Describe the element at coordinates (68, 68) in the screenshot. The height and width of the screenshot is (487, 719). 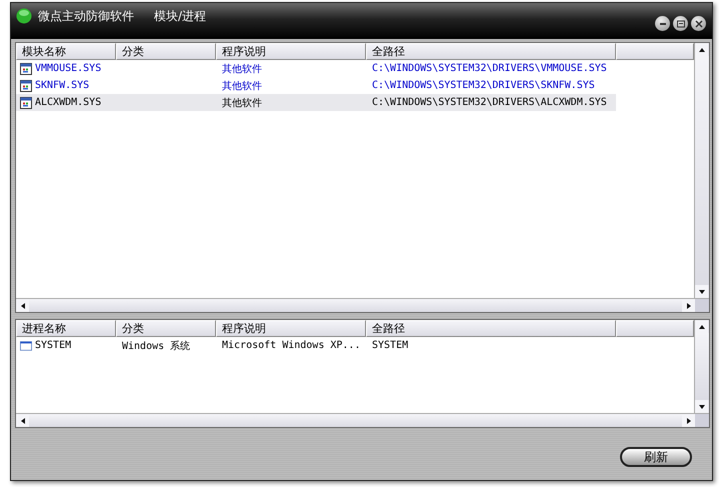
I see `table-cell: VMMOUSE.SYS` at that location.